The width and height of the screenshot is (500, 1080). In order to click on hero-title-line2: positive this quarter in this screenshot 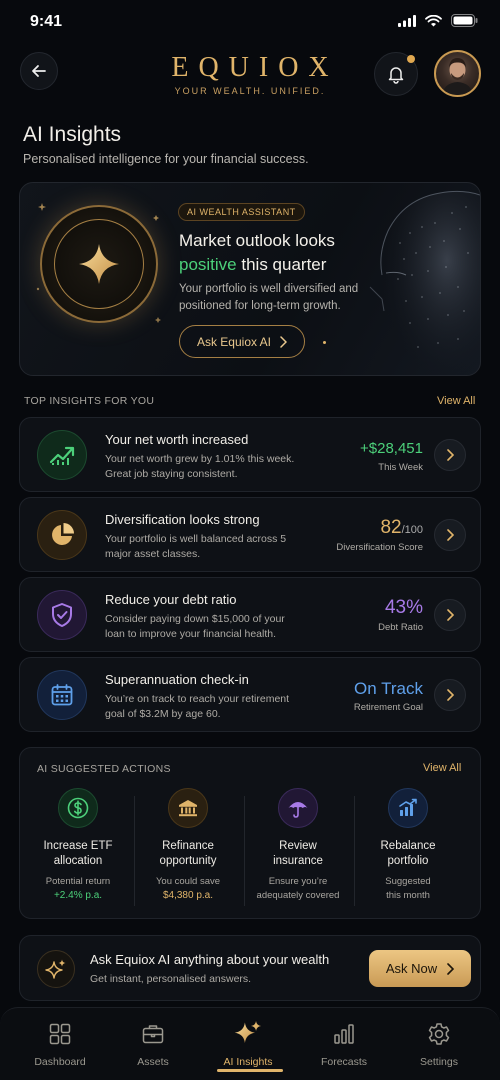, I will do `click(252, 265)`.